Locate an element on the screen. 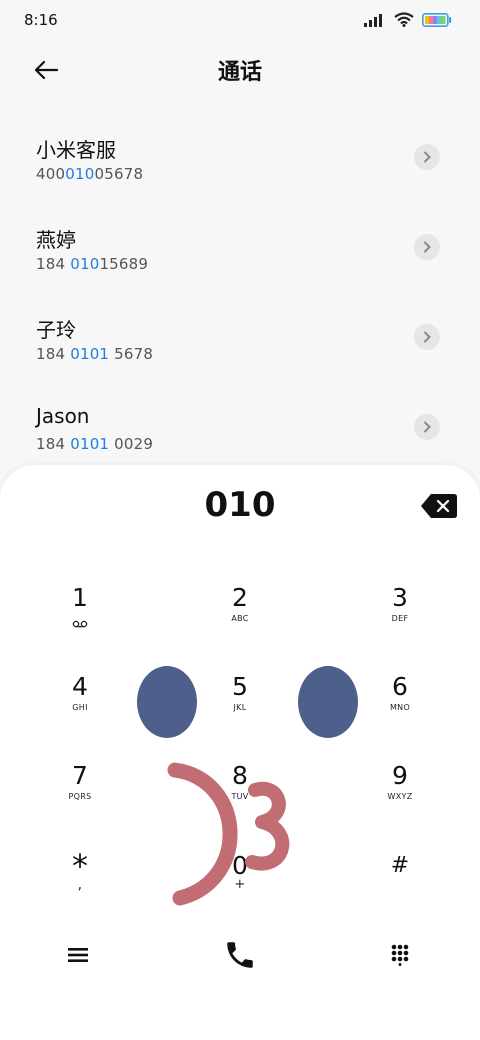  contact-item: 子玲 184 0101 5678 is located at coordinates (240, 341).